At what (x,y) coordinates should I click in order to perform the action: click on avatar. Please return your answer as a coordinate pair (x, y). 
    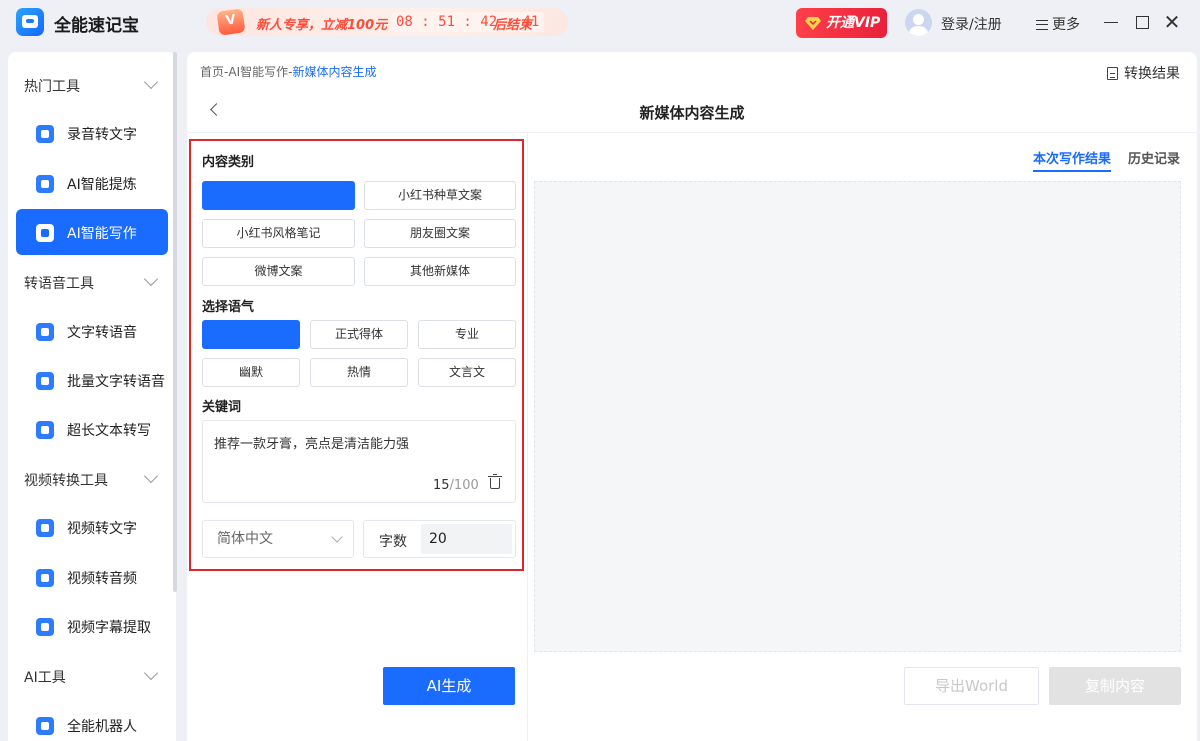
    Looking at the image, I should click on (918, 22).